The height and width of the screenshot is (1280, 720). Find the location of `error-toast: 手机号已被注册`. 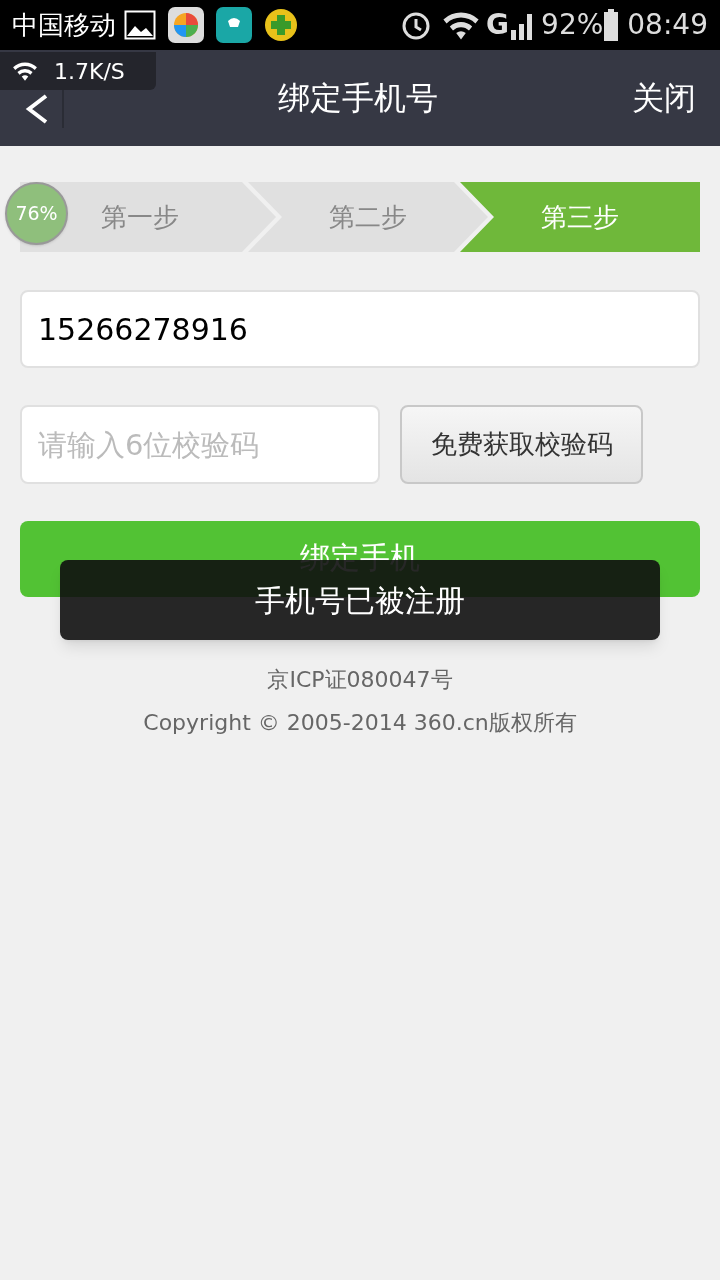

error-toast: 手机号已被注册 is located at coordinates (360, 600).